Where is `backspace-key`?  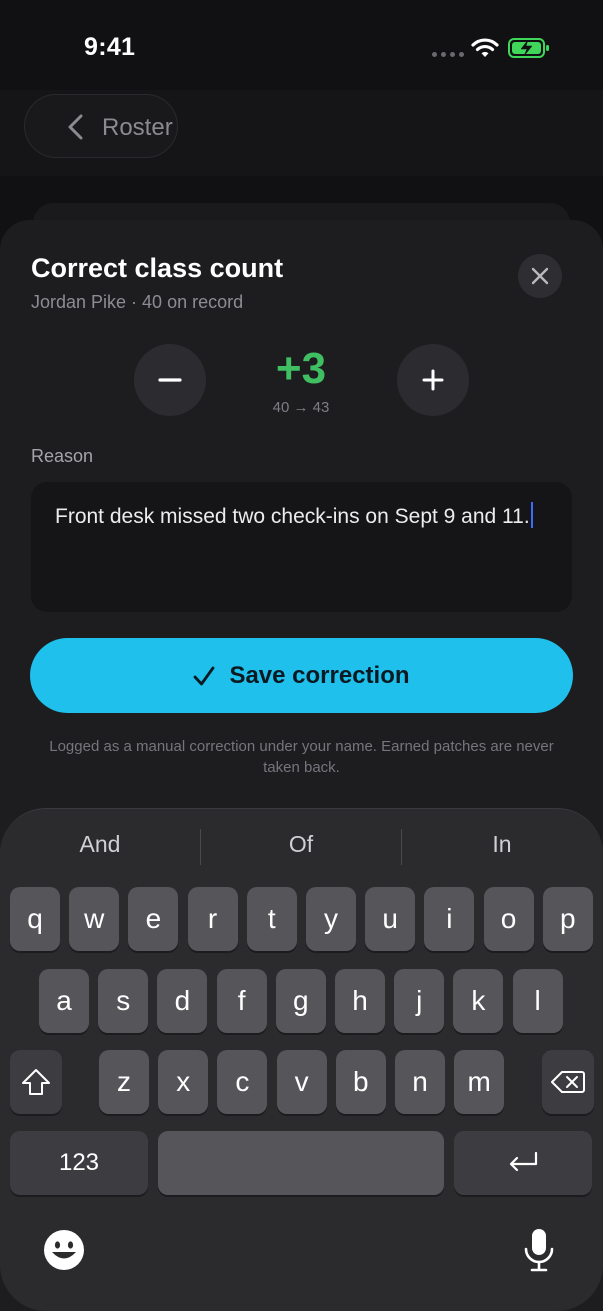
backspace-key is located at coordinates (568, 1082).